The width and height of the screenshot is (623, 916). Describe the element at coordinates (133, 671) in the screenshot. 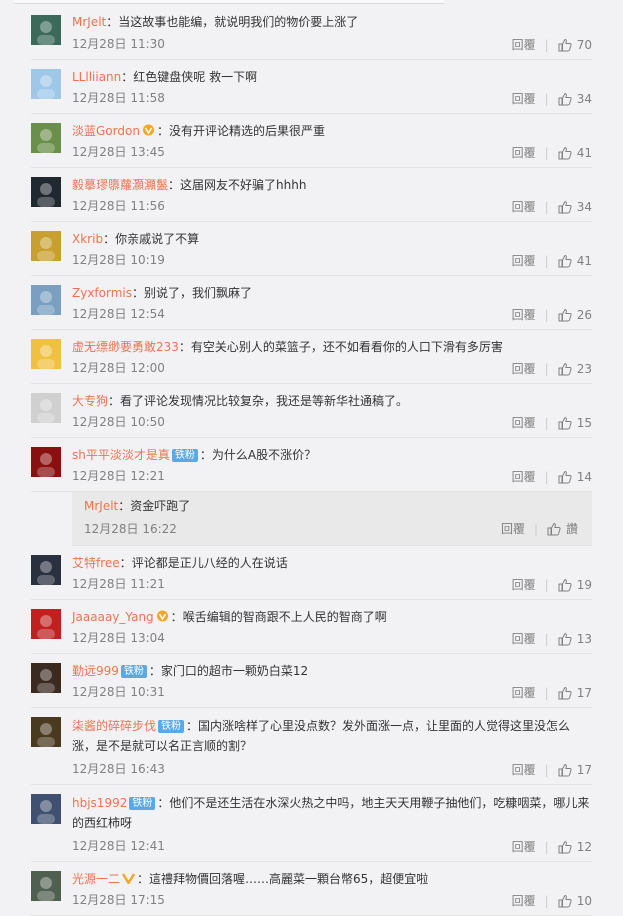

I see `fan-badge: 铁粉` at that location.